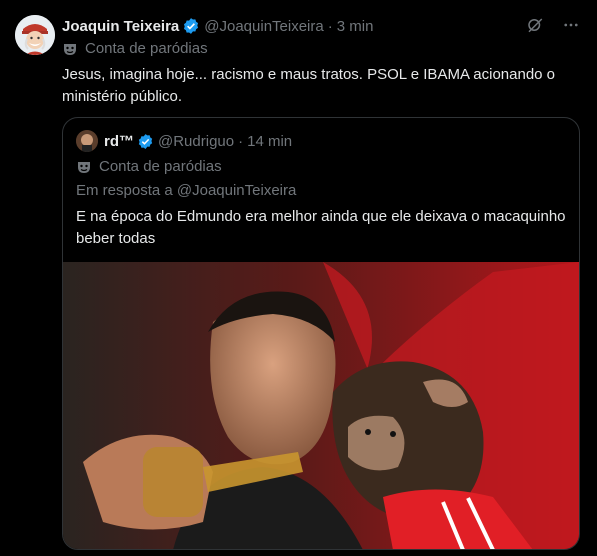 This screenshot has width=597, height=556. I want to click on grok-icon, so click(535, 25).